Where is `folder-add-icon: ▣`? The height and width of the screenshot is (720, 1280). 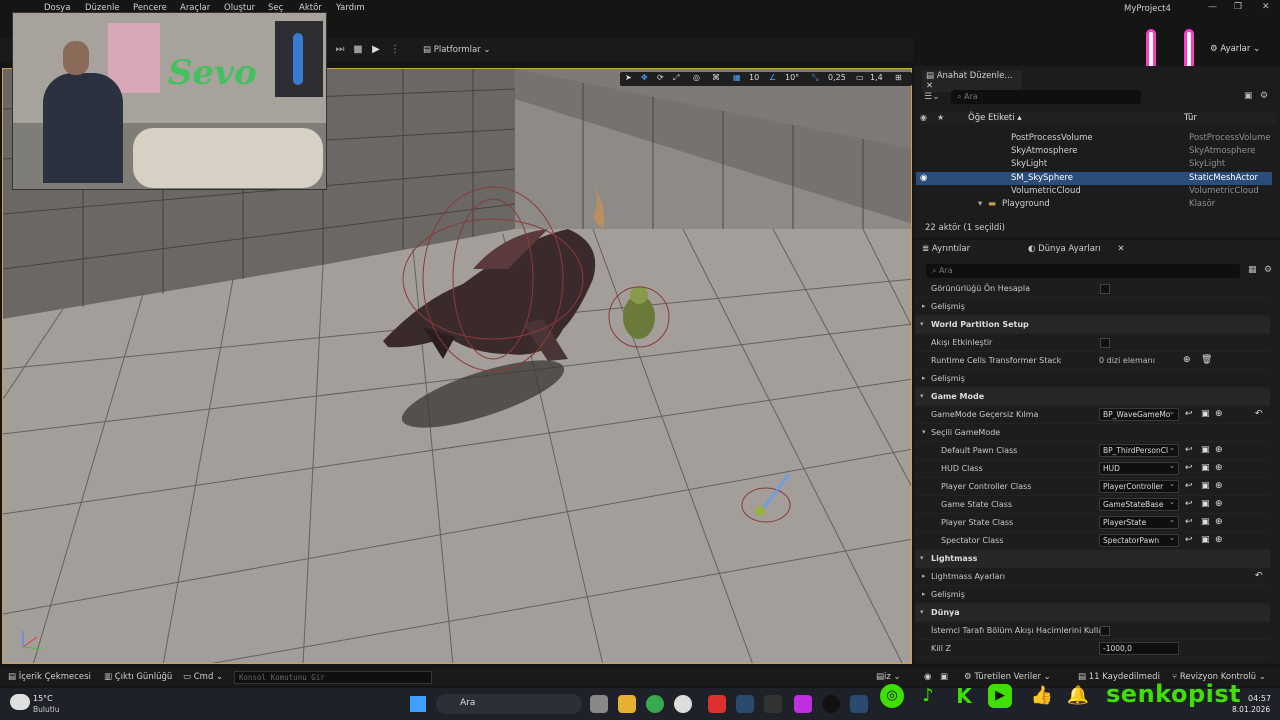
folder-add-icon: ▣ is located at coordinates (1248, 96).